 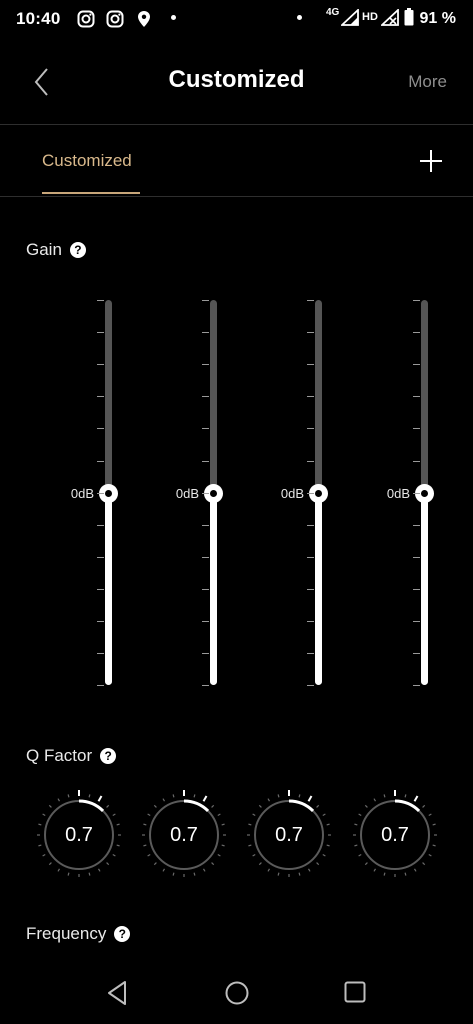 I want to click on circle-home-icon, so click(x=237, y=993).